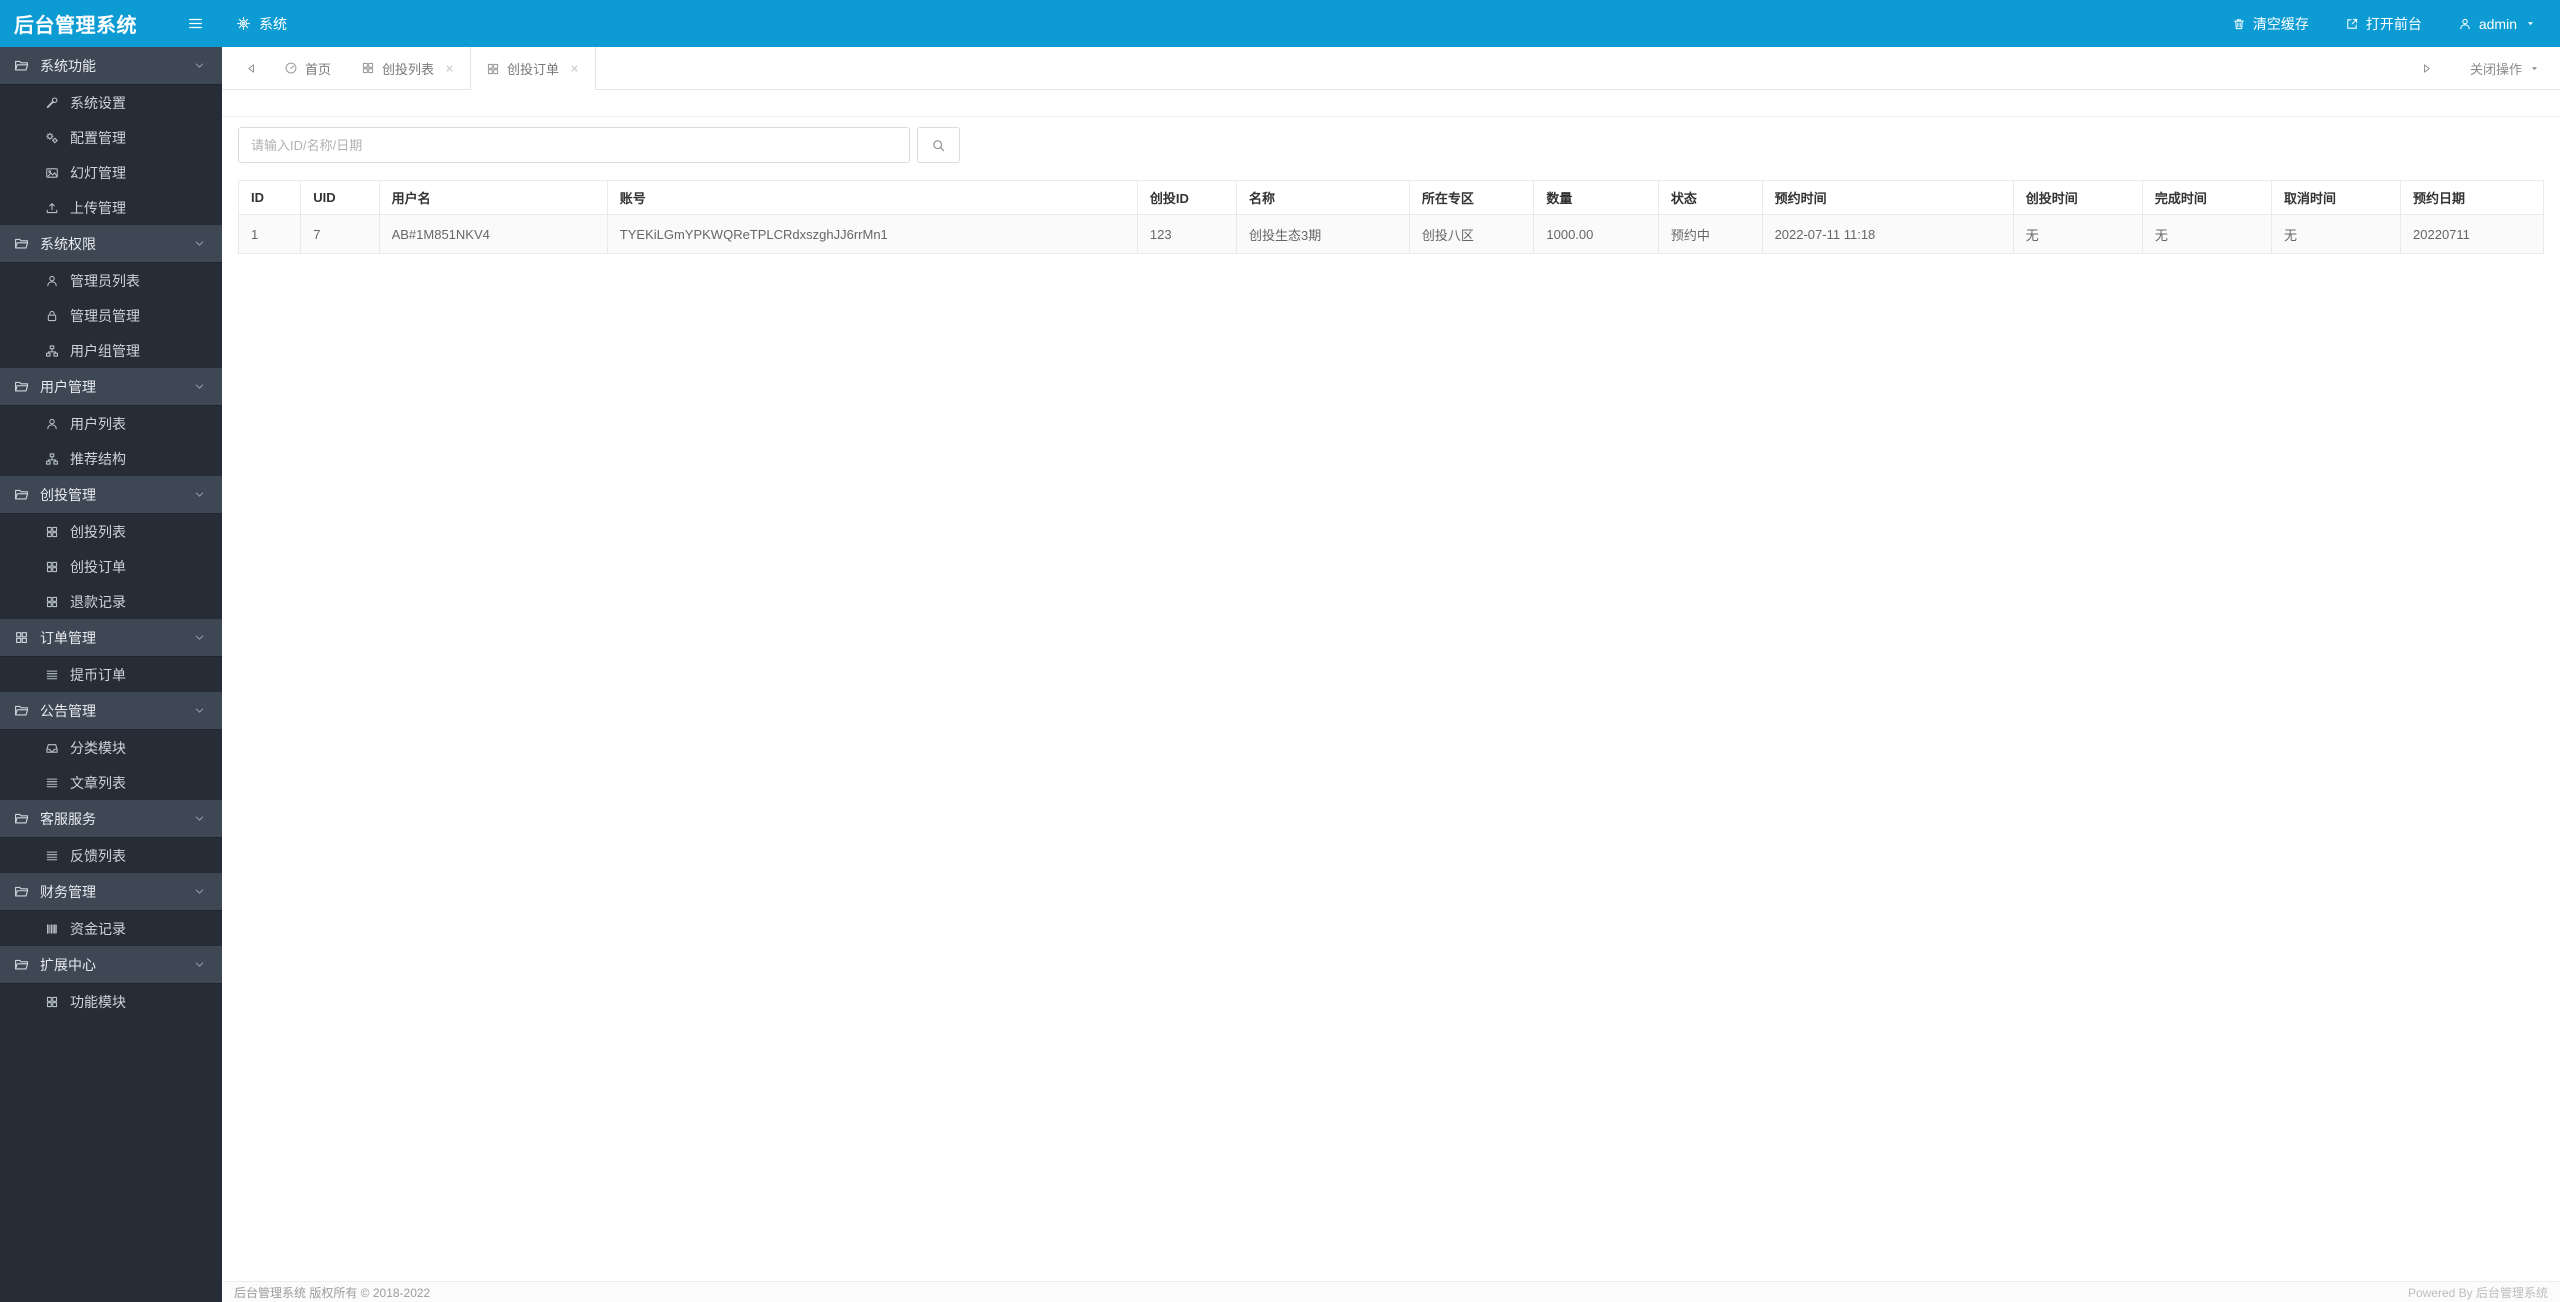 The height and width of the screenshot is (1302, 2560). What do you see at coordinates (111, 819) in the screenshot?
I see `sidebar-group-customer-service: 客服服务` at bounding box center [111, 819].